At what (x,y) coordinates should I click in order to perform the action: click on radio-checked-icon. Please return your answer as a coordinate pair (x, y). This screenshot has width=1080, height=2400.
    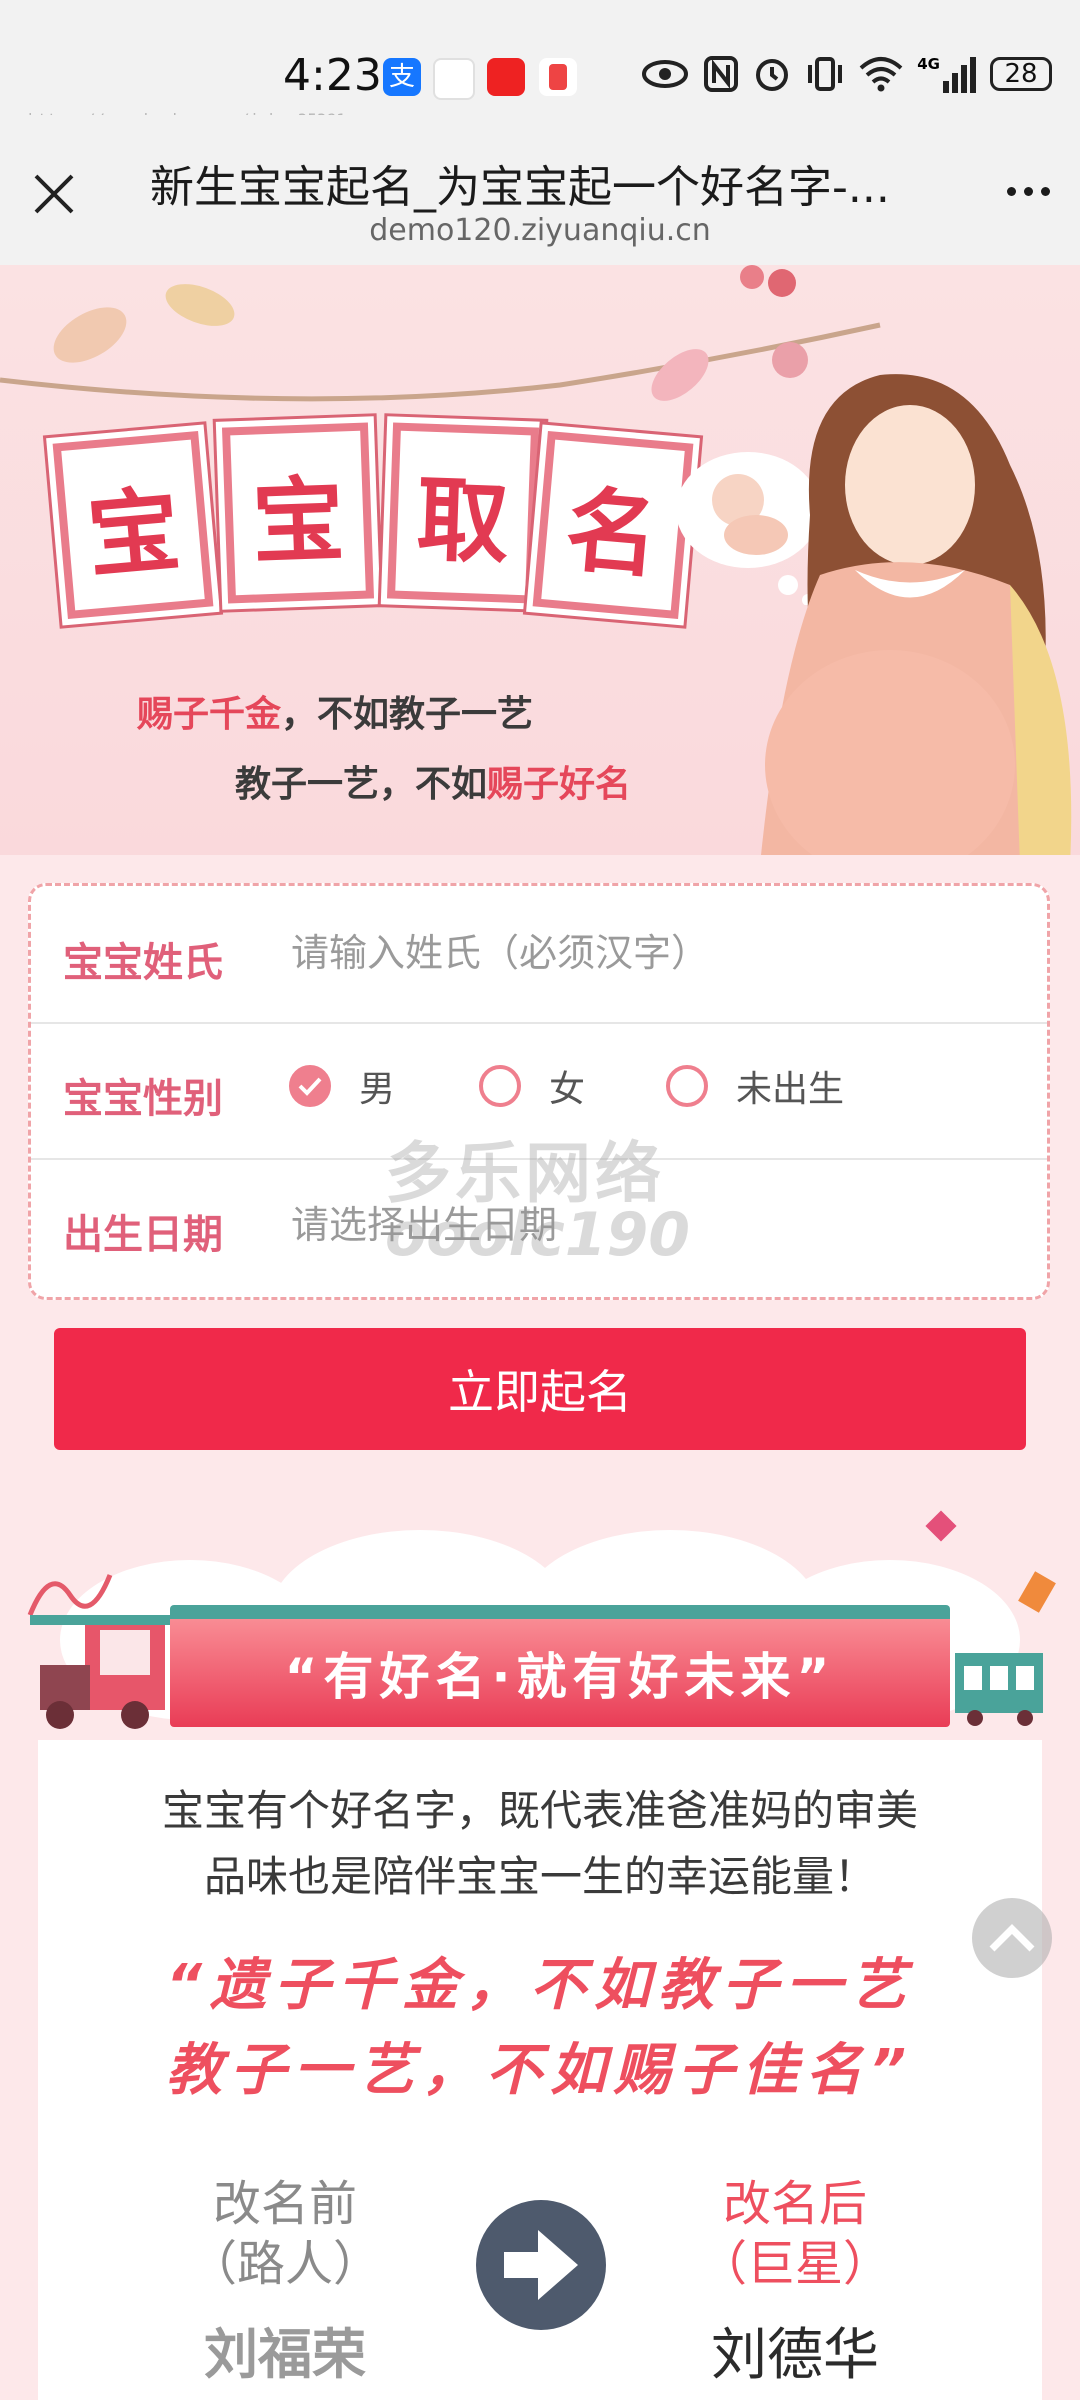
    Looking at the image, I should click on (310, 1086).